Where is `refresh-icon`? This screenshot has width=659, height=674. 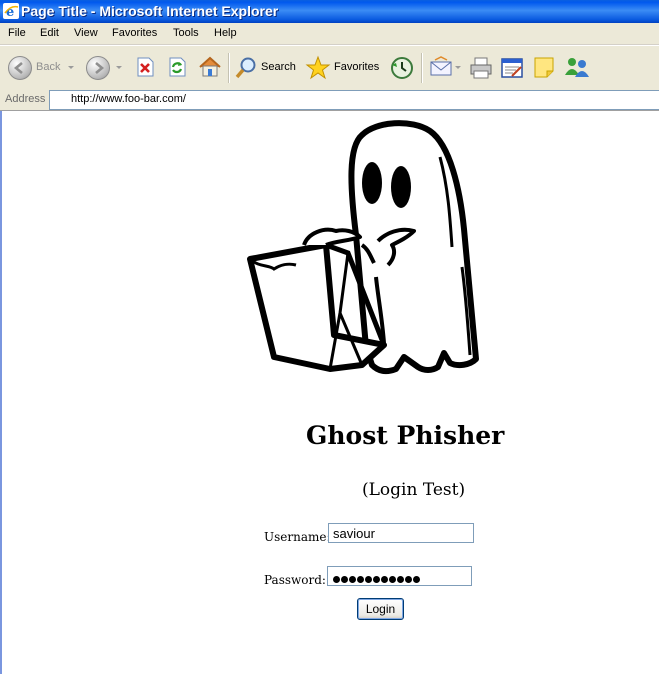
refresh-icon is located at coordinates (177, 67).